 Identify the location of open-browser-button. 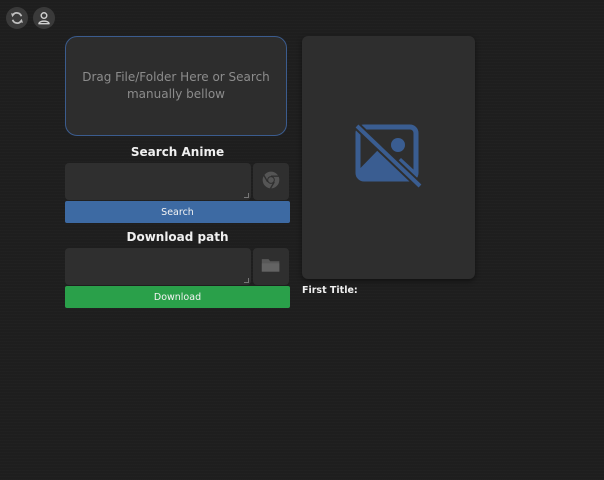
(271, 181).